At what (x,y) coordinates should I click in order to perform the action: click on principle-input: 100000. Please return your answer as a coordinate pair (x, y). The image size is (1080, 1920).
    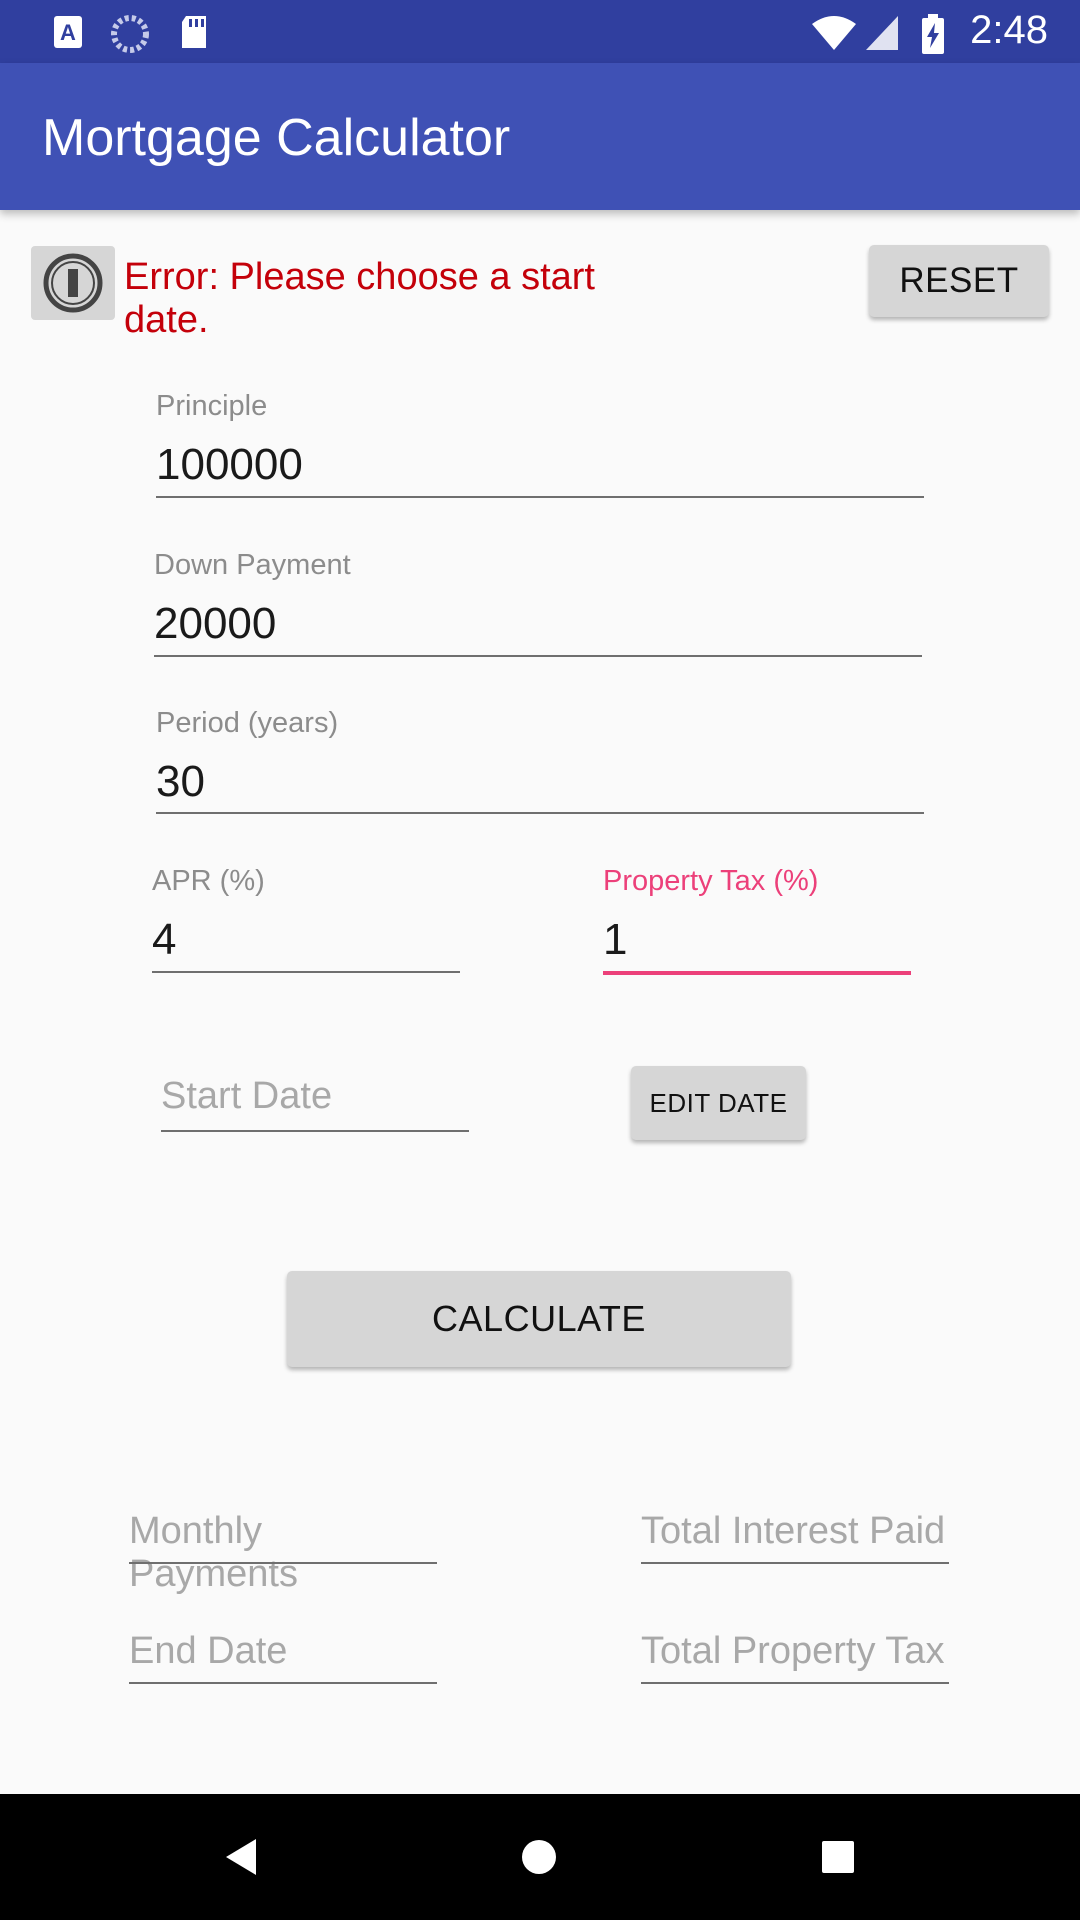
    Looking at the image, I should click on (229, 465).